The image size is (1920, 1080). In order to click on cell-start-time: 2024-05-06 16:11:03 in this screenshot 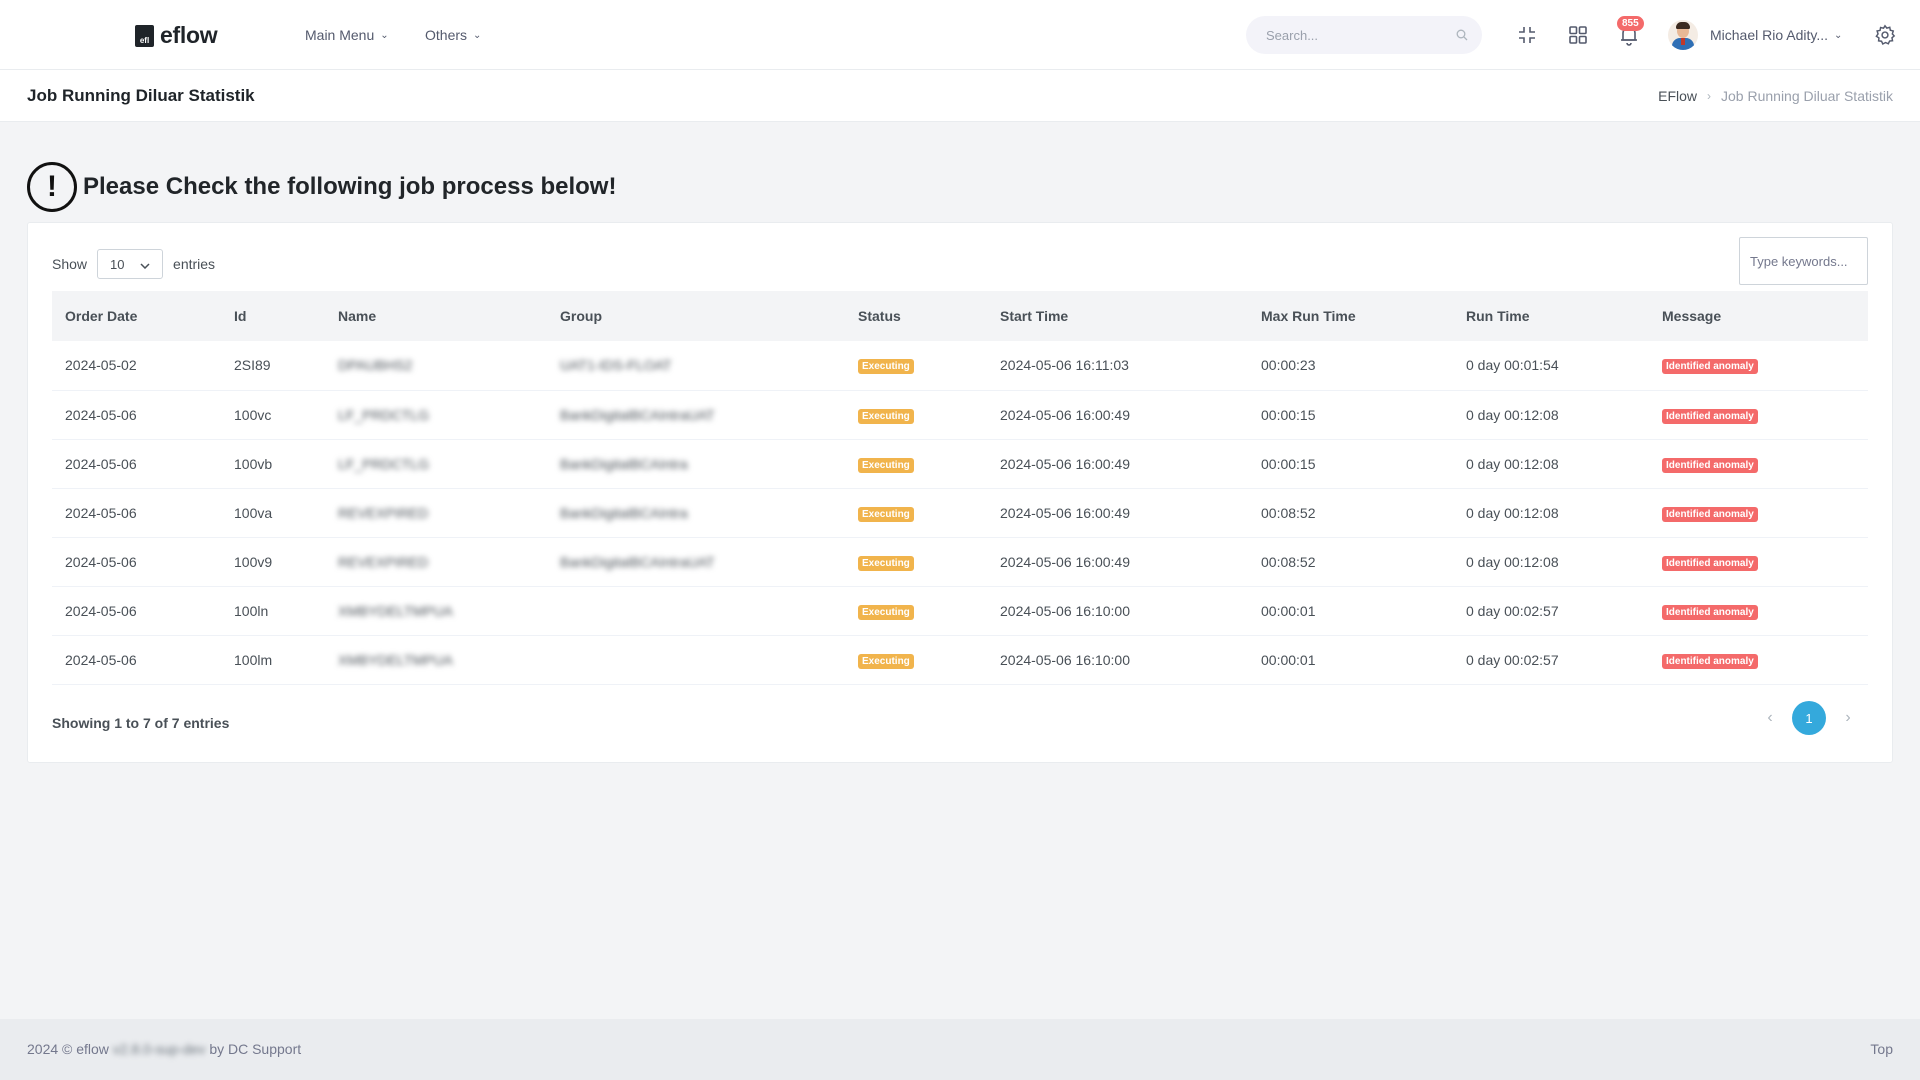, I will do `click(1064, 365)`.